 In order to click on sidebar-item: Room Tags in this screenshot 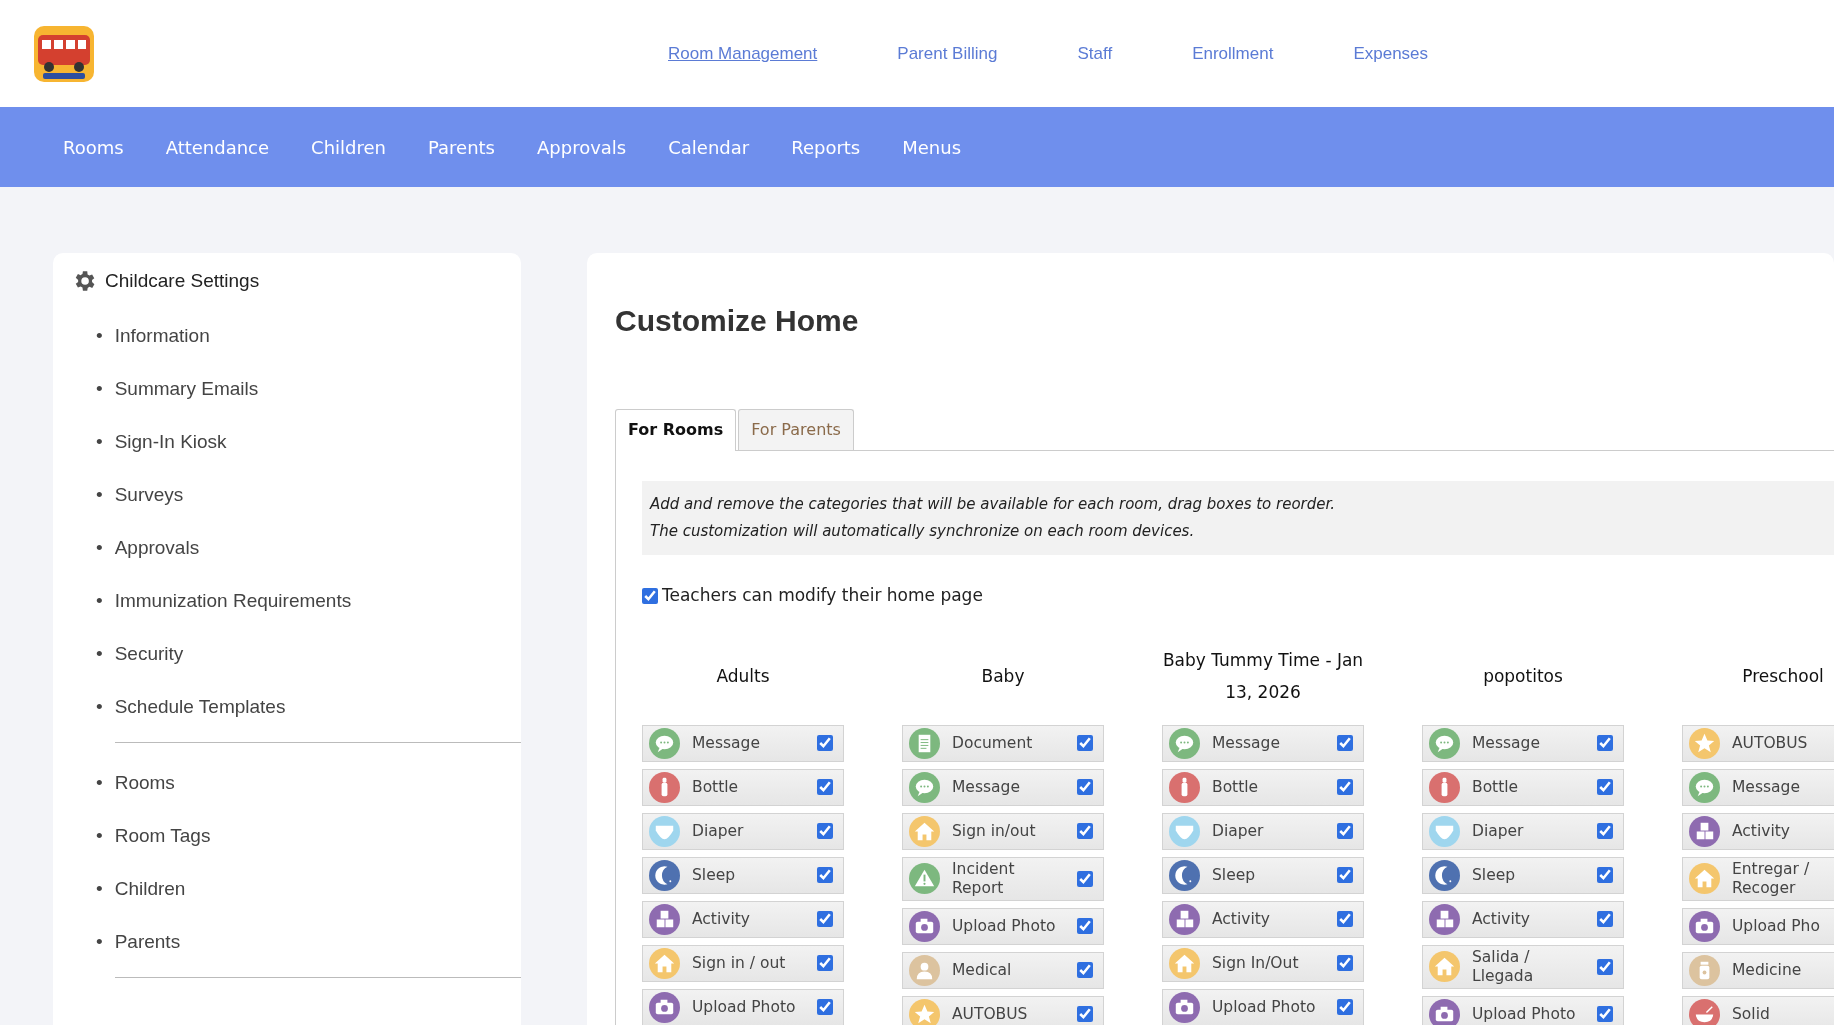, I will do `click(162, 836)`.